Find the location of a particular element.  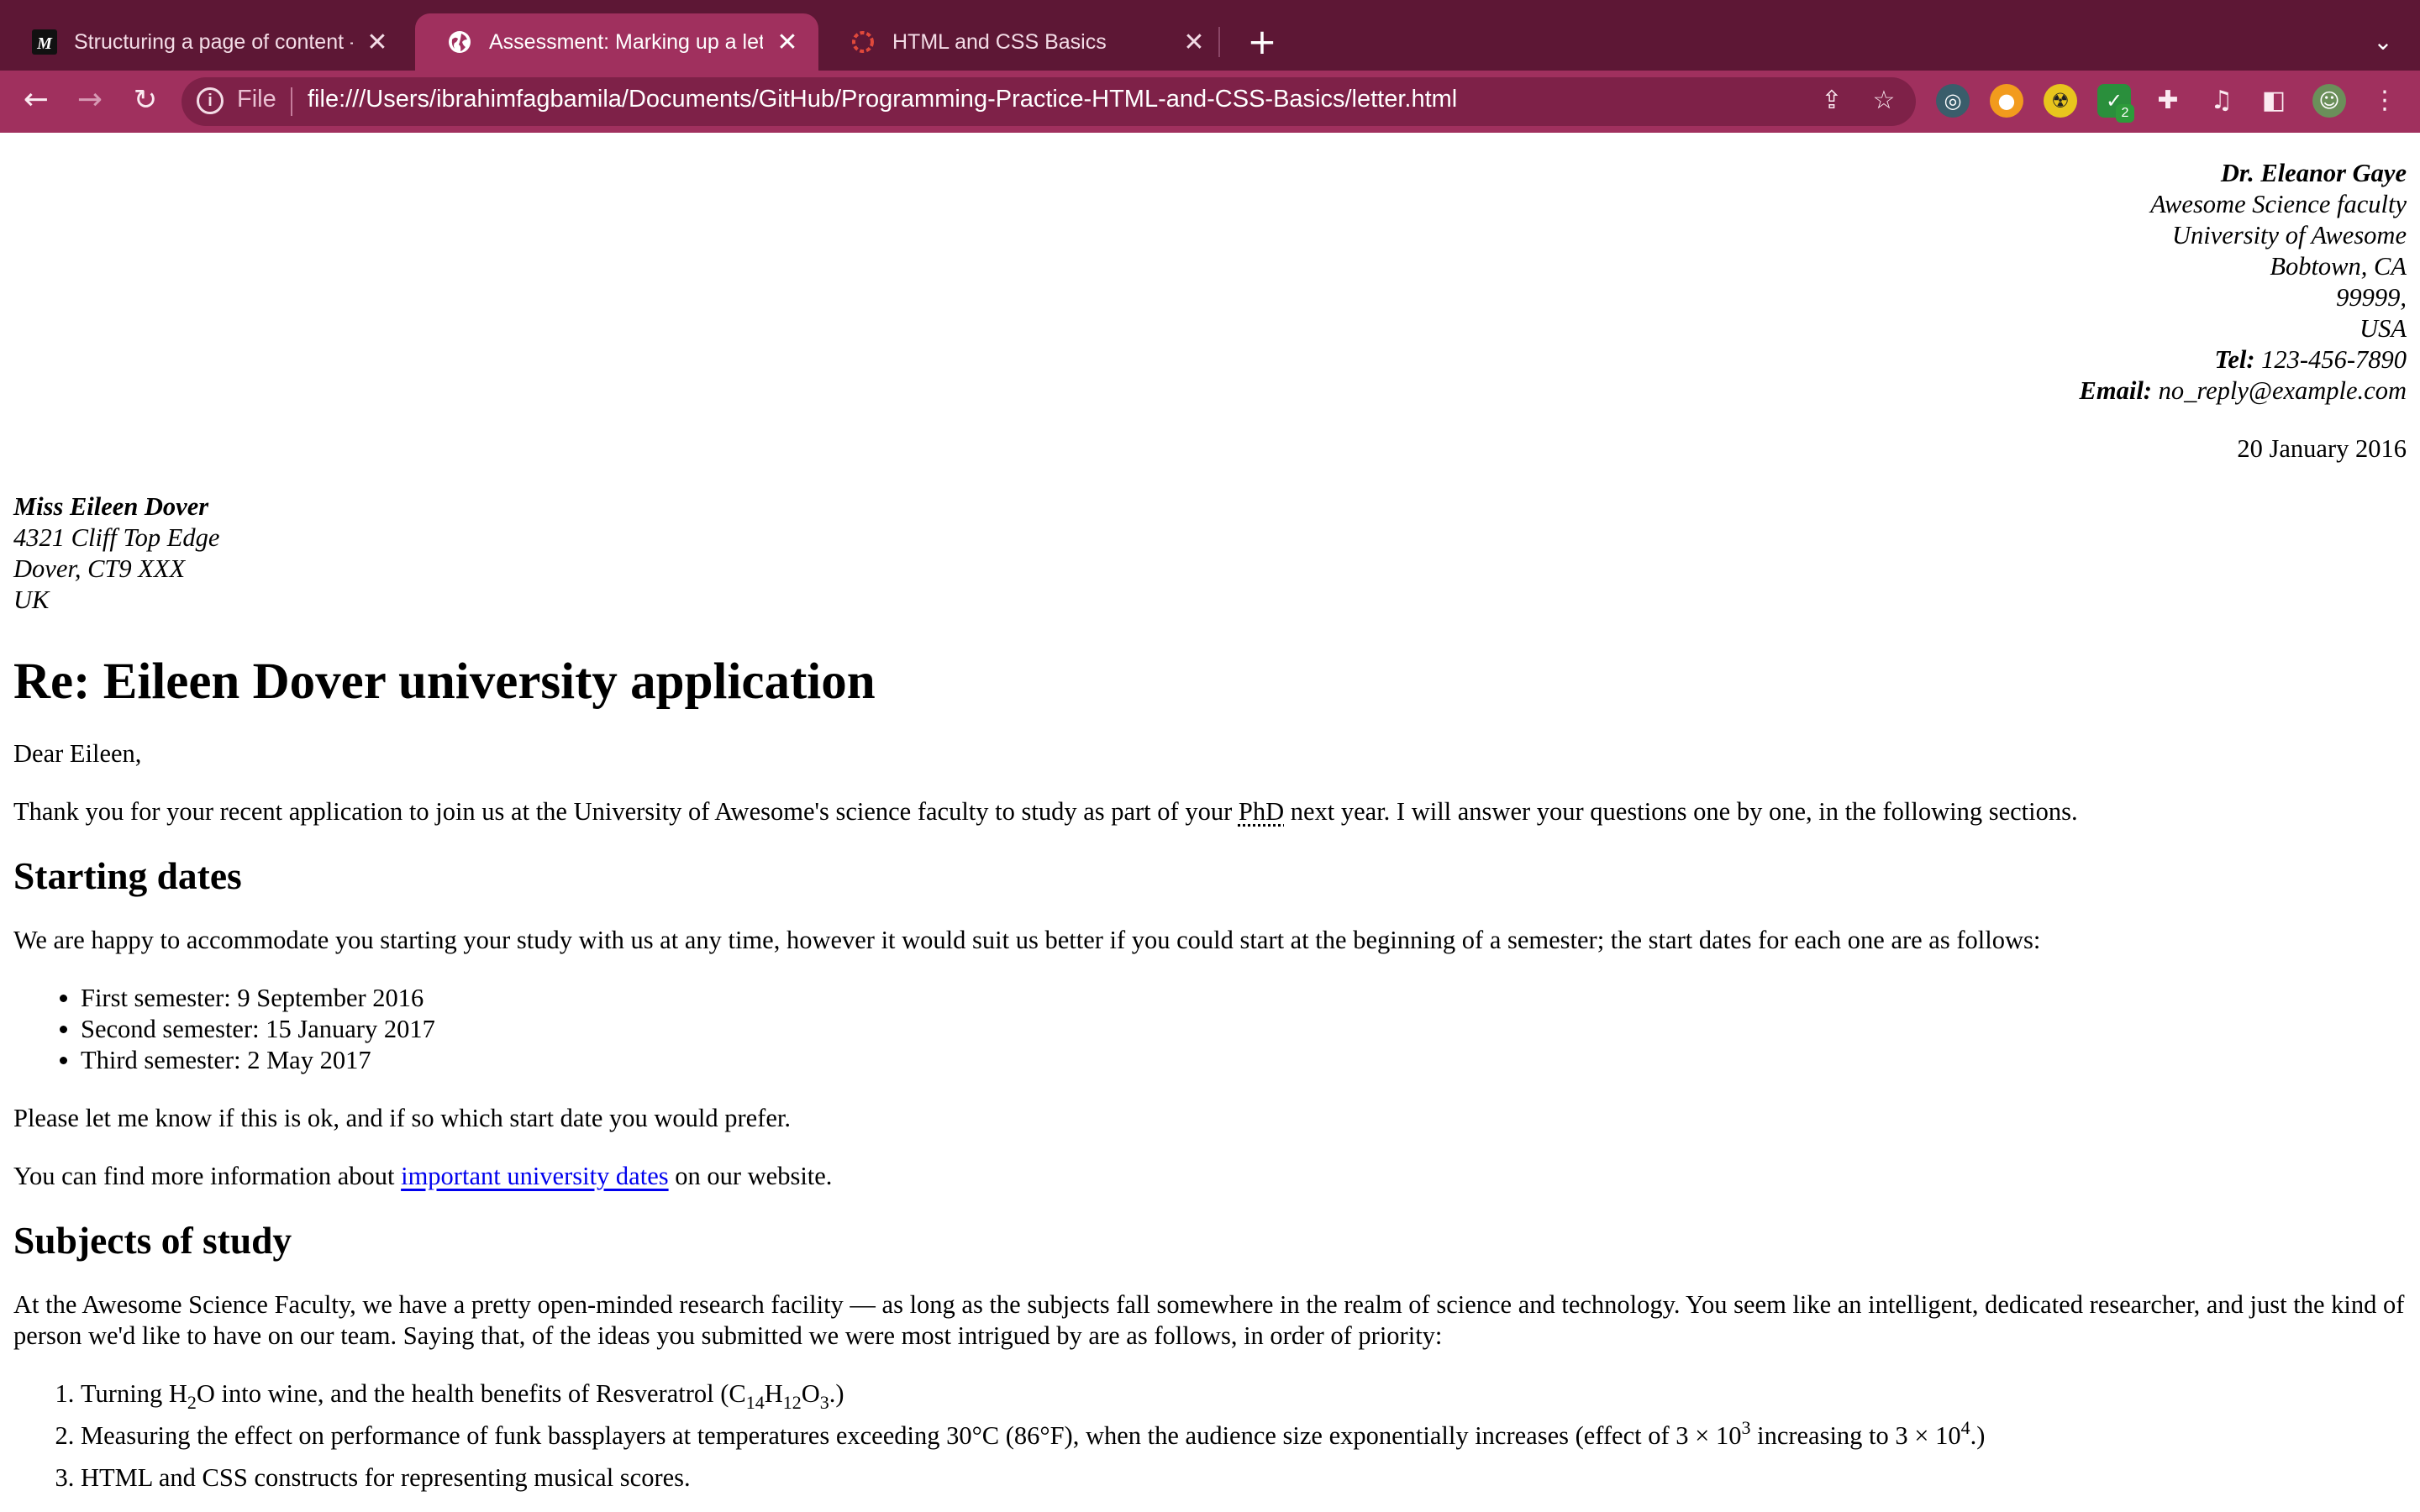

recipient-line: Dover, CT9 XXX is located at coordinates (99, 568).